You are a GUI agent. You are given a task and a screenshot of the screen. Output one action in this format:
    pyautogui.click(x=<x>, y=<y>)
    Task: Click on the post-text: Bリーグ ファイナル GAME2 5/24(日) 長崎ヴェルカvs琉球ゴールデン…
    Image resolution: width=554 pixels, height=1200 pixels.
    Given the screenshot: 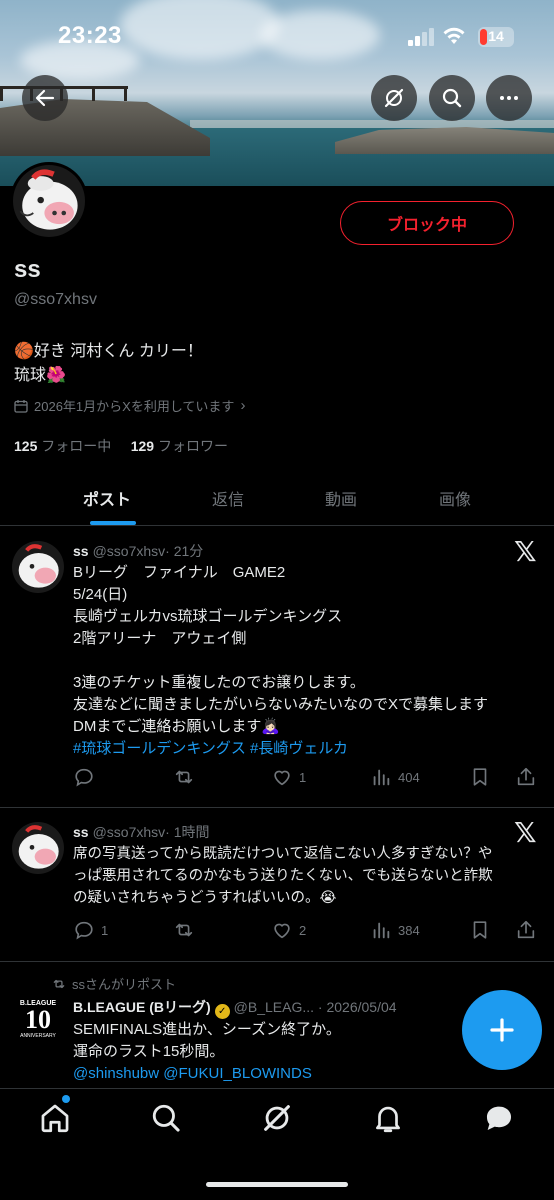 What is the action you would take?
    pyautogui.click(x=308, y=661)
    